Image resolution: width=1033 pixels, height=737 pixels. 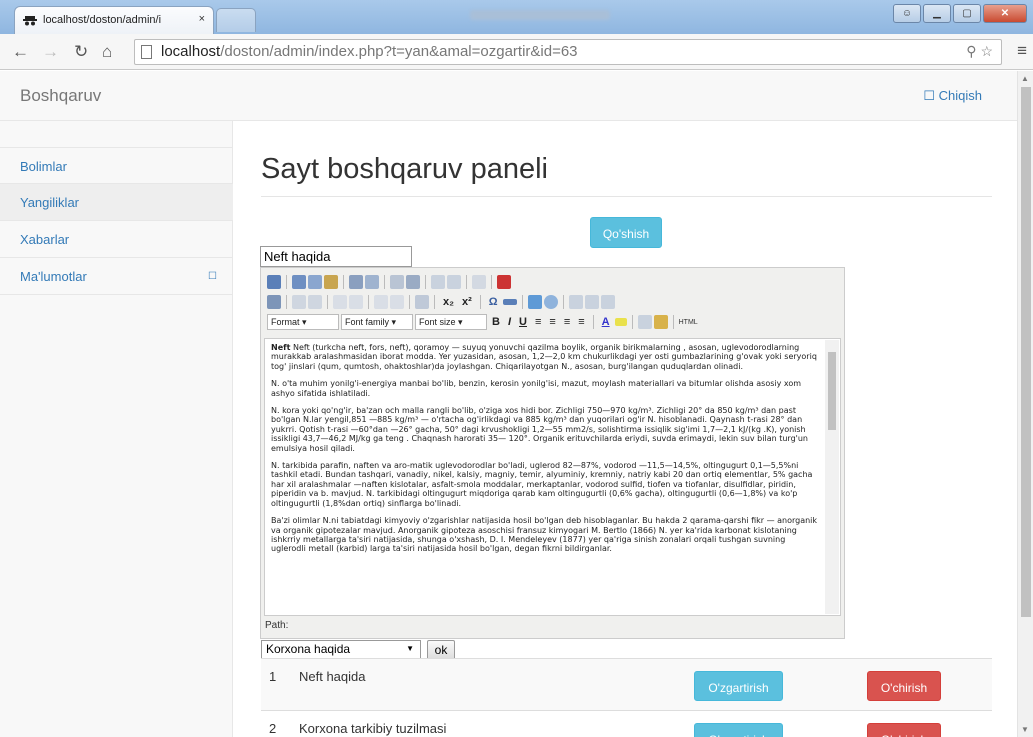 I want to click on cell-icon, so click(x=340, y=302).